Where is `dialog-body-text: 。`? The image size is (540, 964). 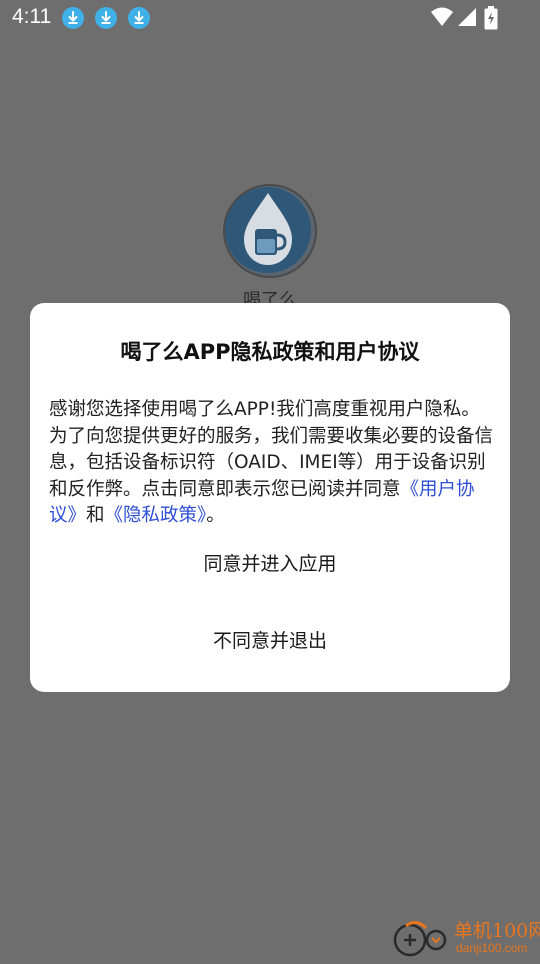
dialog-body-text: 。 is located at coordinates (215, 515).